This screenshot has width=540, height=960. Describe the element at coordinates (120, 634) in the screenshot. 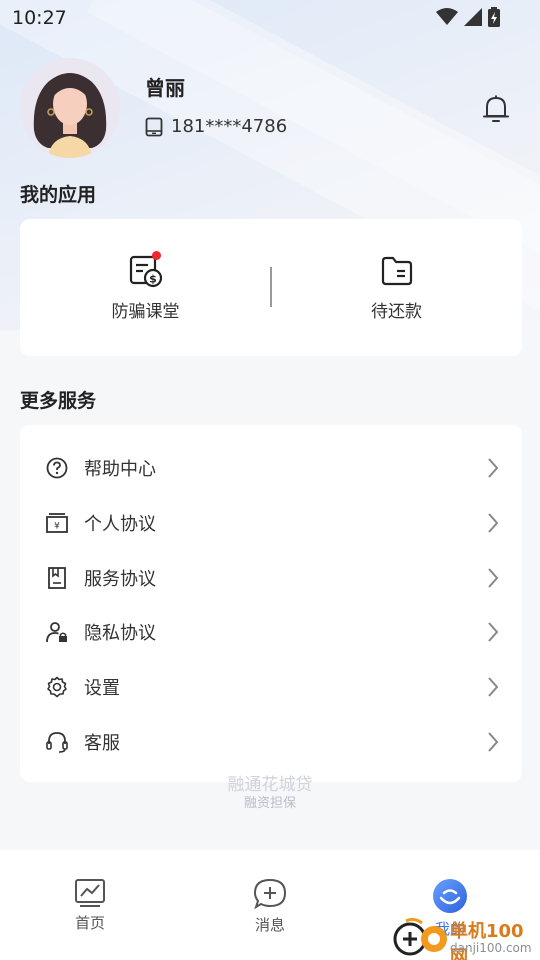

I see `service-label: 隐私协议` at that location.